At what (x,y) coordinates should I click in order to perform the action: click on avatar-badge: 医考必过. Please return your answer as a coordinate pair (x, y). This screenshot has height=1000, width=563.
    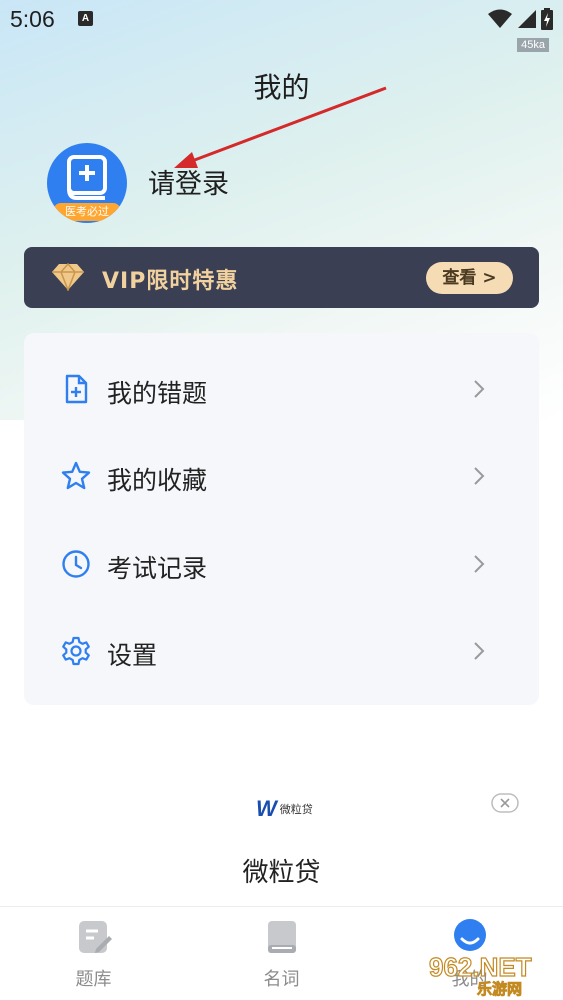
    Looking at the image, I should click on (87, 212).